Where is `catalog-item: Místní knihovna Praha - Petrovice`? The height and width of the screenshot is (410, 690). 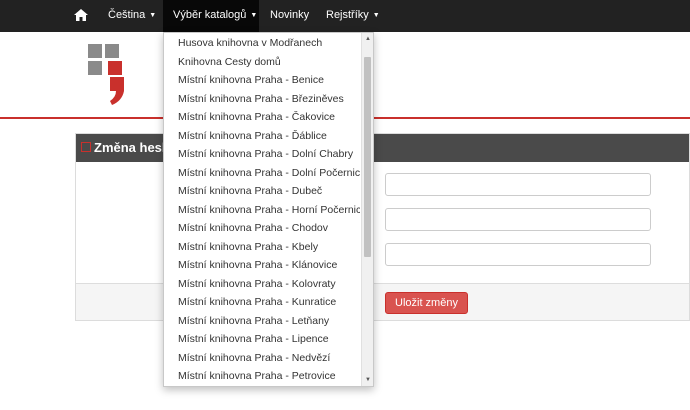 catalog-item: Místní knihovna Praha - Petrovice is located at coordinates (262, 376).